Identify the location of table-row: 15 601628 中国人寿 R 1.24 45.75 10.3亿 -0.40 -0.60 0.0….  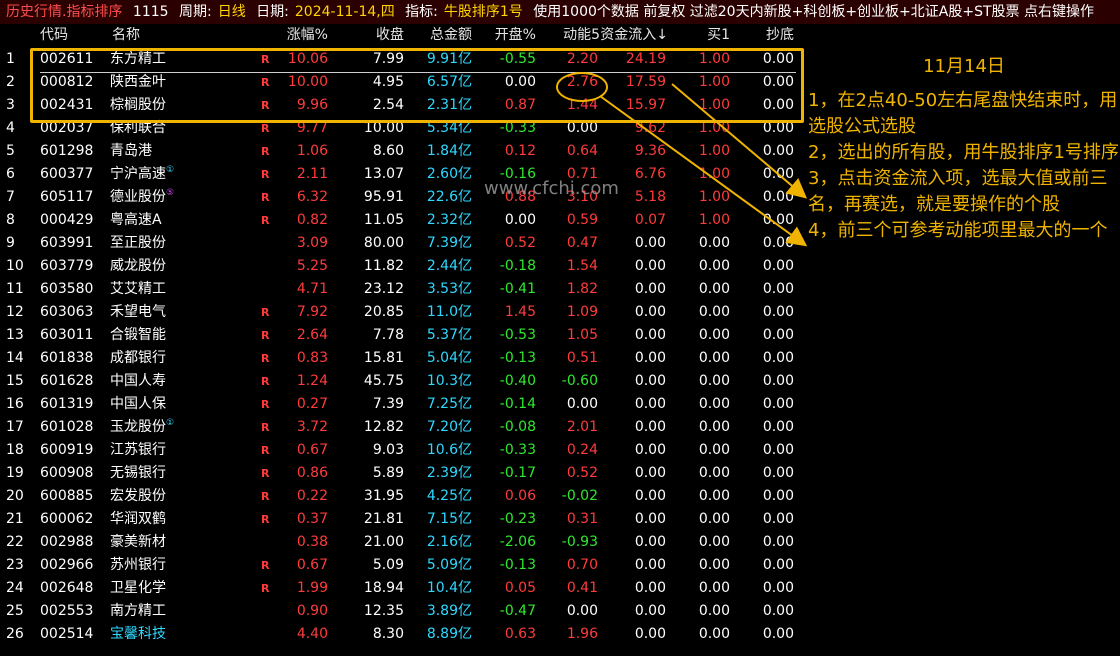
(400, 381).